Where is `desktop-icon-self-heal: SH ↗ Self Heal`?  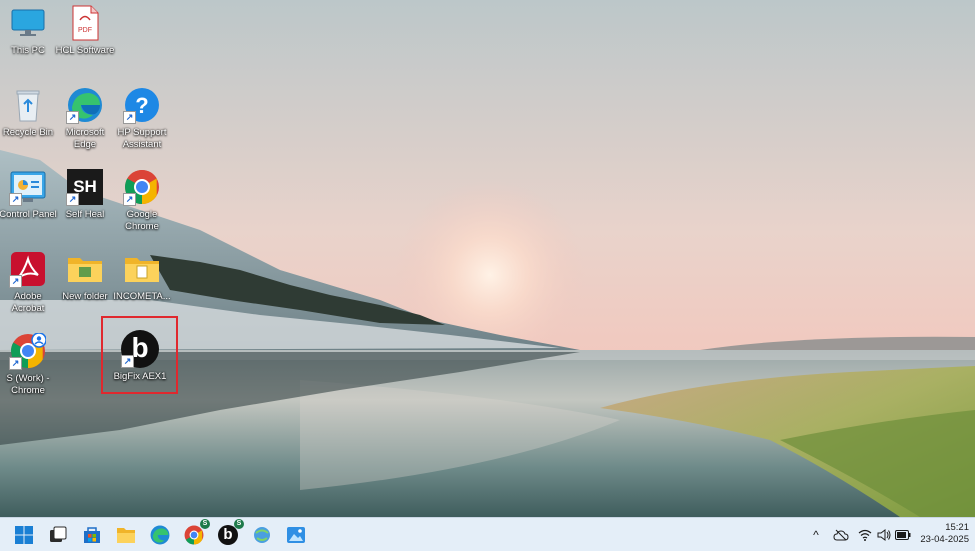
desktop-icon-self-heal: SH ↗ Self Heal is located at coordinates (85, 194).